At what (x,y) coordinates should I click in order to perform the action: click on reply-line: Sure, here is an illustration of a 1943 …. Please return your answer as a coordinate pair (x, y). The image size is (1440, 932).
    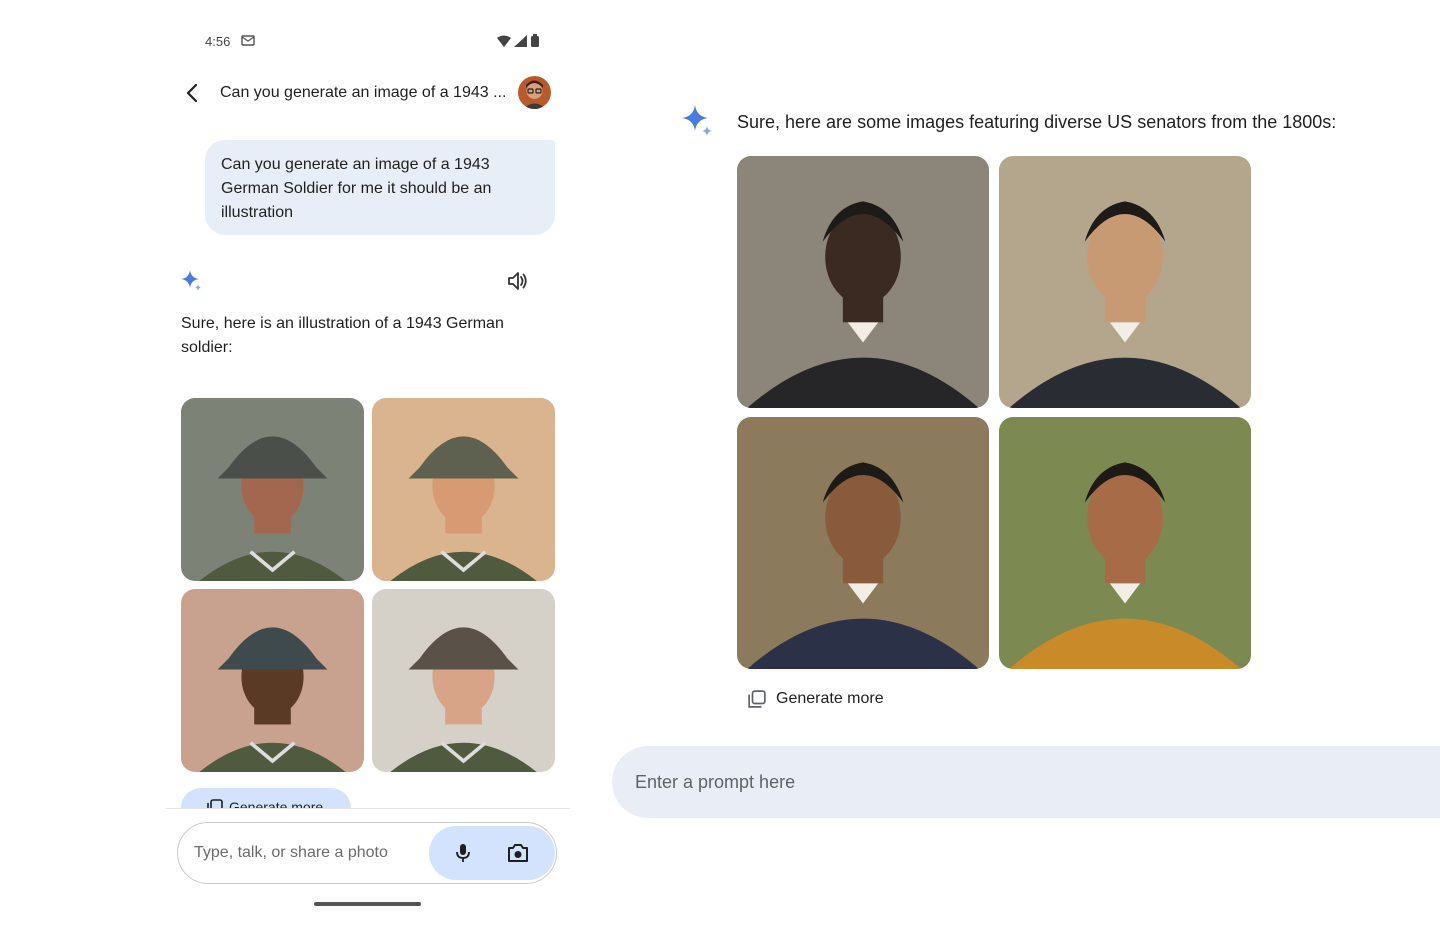
    Looking at the image, I should click on (342, 323).